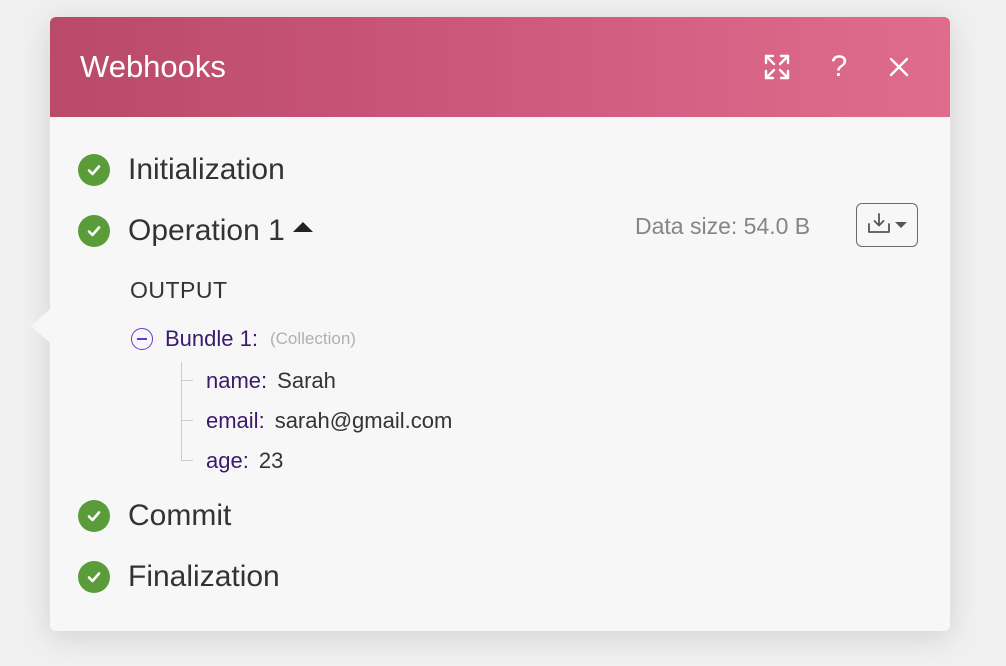  I want to click on step-operation-1: Operation 1, so click(195, 231).